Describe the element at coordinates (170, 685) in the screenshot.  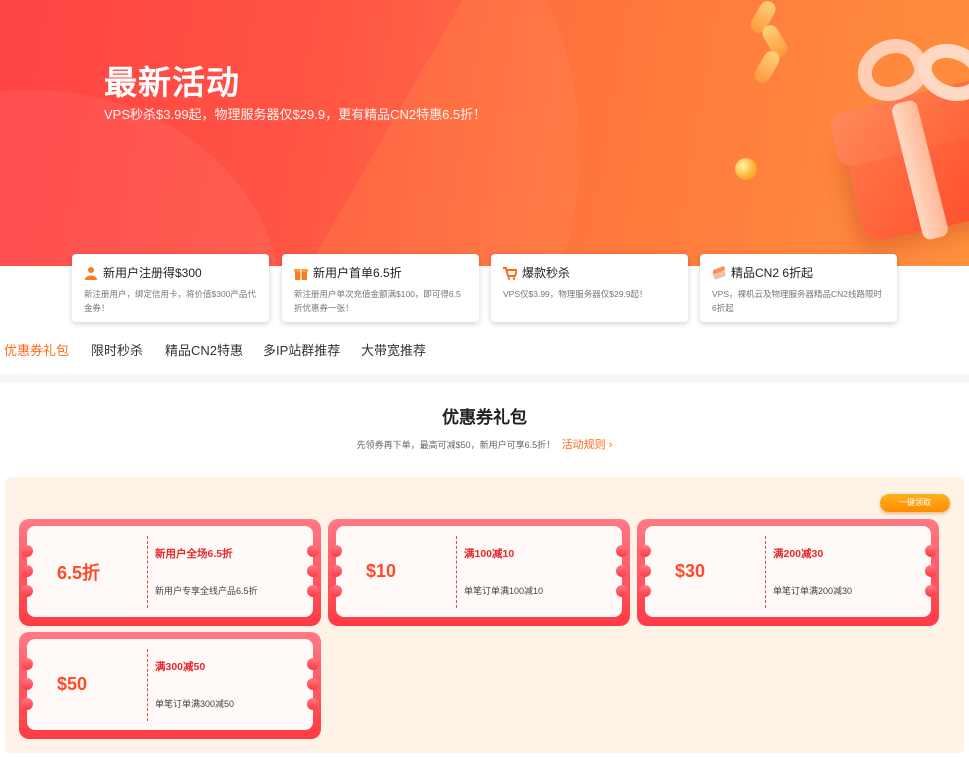
I see `coupon-card: $50 满300减50 单笔订单满300减50` at that location.